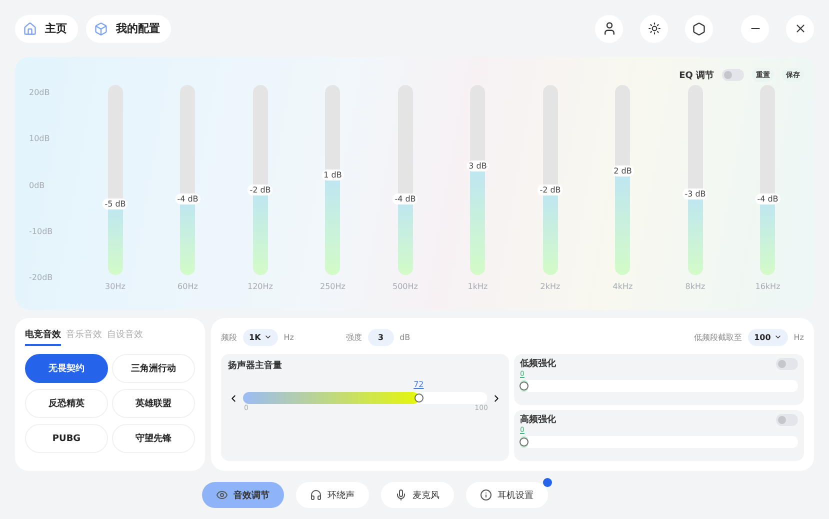 This screenshot has height=519, width=829. What do you see at coordinates (486, 495) in the screenshot?
I see `info-icon` at bounding box center [486, 495].